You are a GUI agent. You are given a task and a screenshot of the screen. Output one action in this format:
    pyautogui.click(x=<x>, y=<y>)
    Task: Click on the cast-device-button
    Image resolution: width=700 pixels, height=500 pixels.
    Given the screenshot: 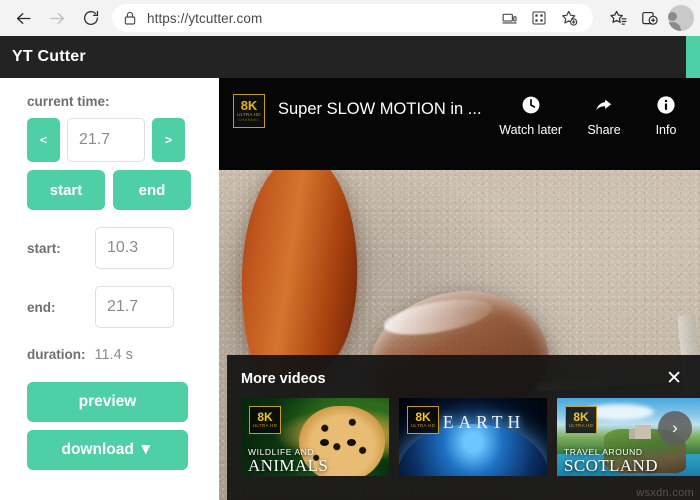 What is the action you would take?
    pyautogui.click(x=509, y=18)
    